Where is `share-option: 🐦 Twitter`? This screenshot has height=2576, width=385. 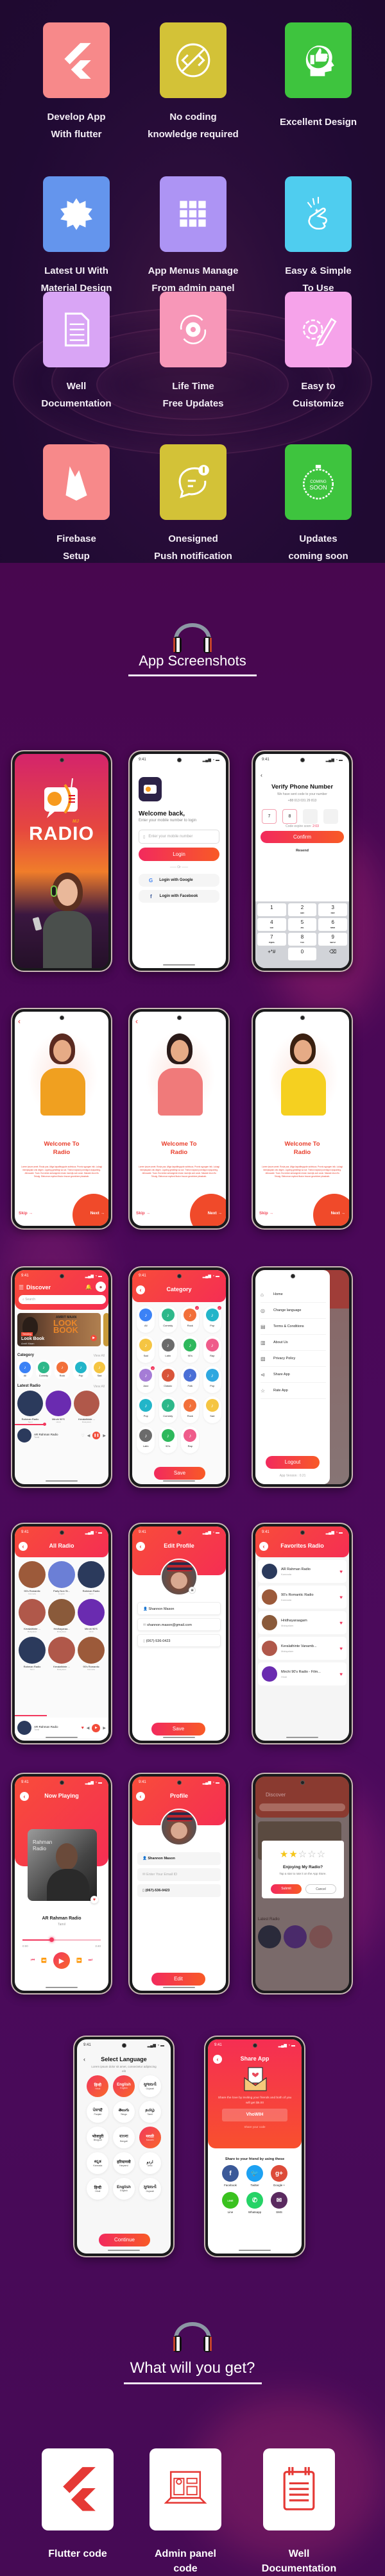 share-option: 🐦 Twitter is located at coordinates (255, 2176).